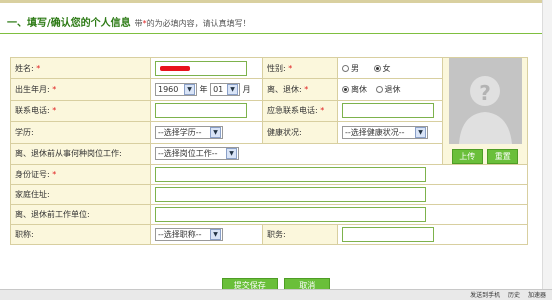 Image resolution: width=552 pixels, height=300 pixels. What do you see at coordinates (485, 156) in the screenshot?
I see `photo-buttons: 上传 重置` at bounding box center [485, 156].